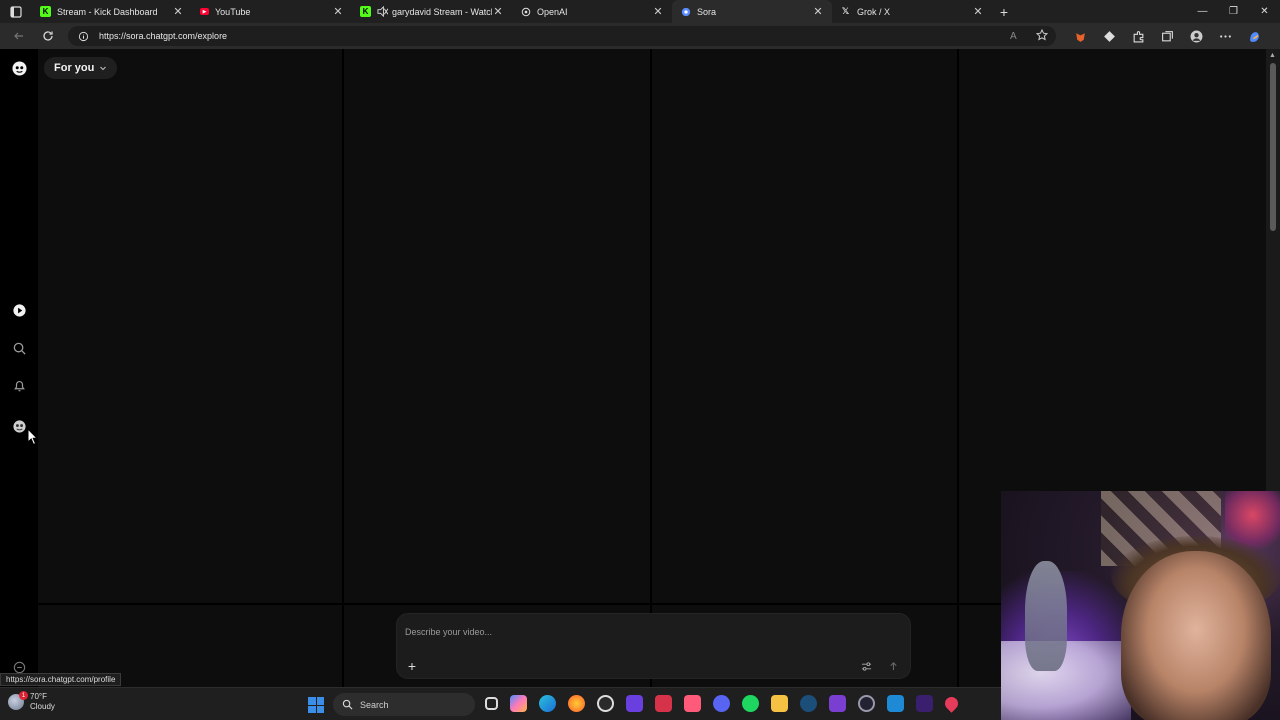 The image size is (1280, 720). What do you see at coordinates (16, 11) in the screenshot?
I see `tab-actions-icon` at bounding box center [16, 11].